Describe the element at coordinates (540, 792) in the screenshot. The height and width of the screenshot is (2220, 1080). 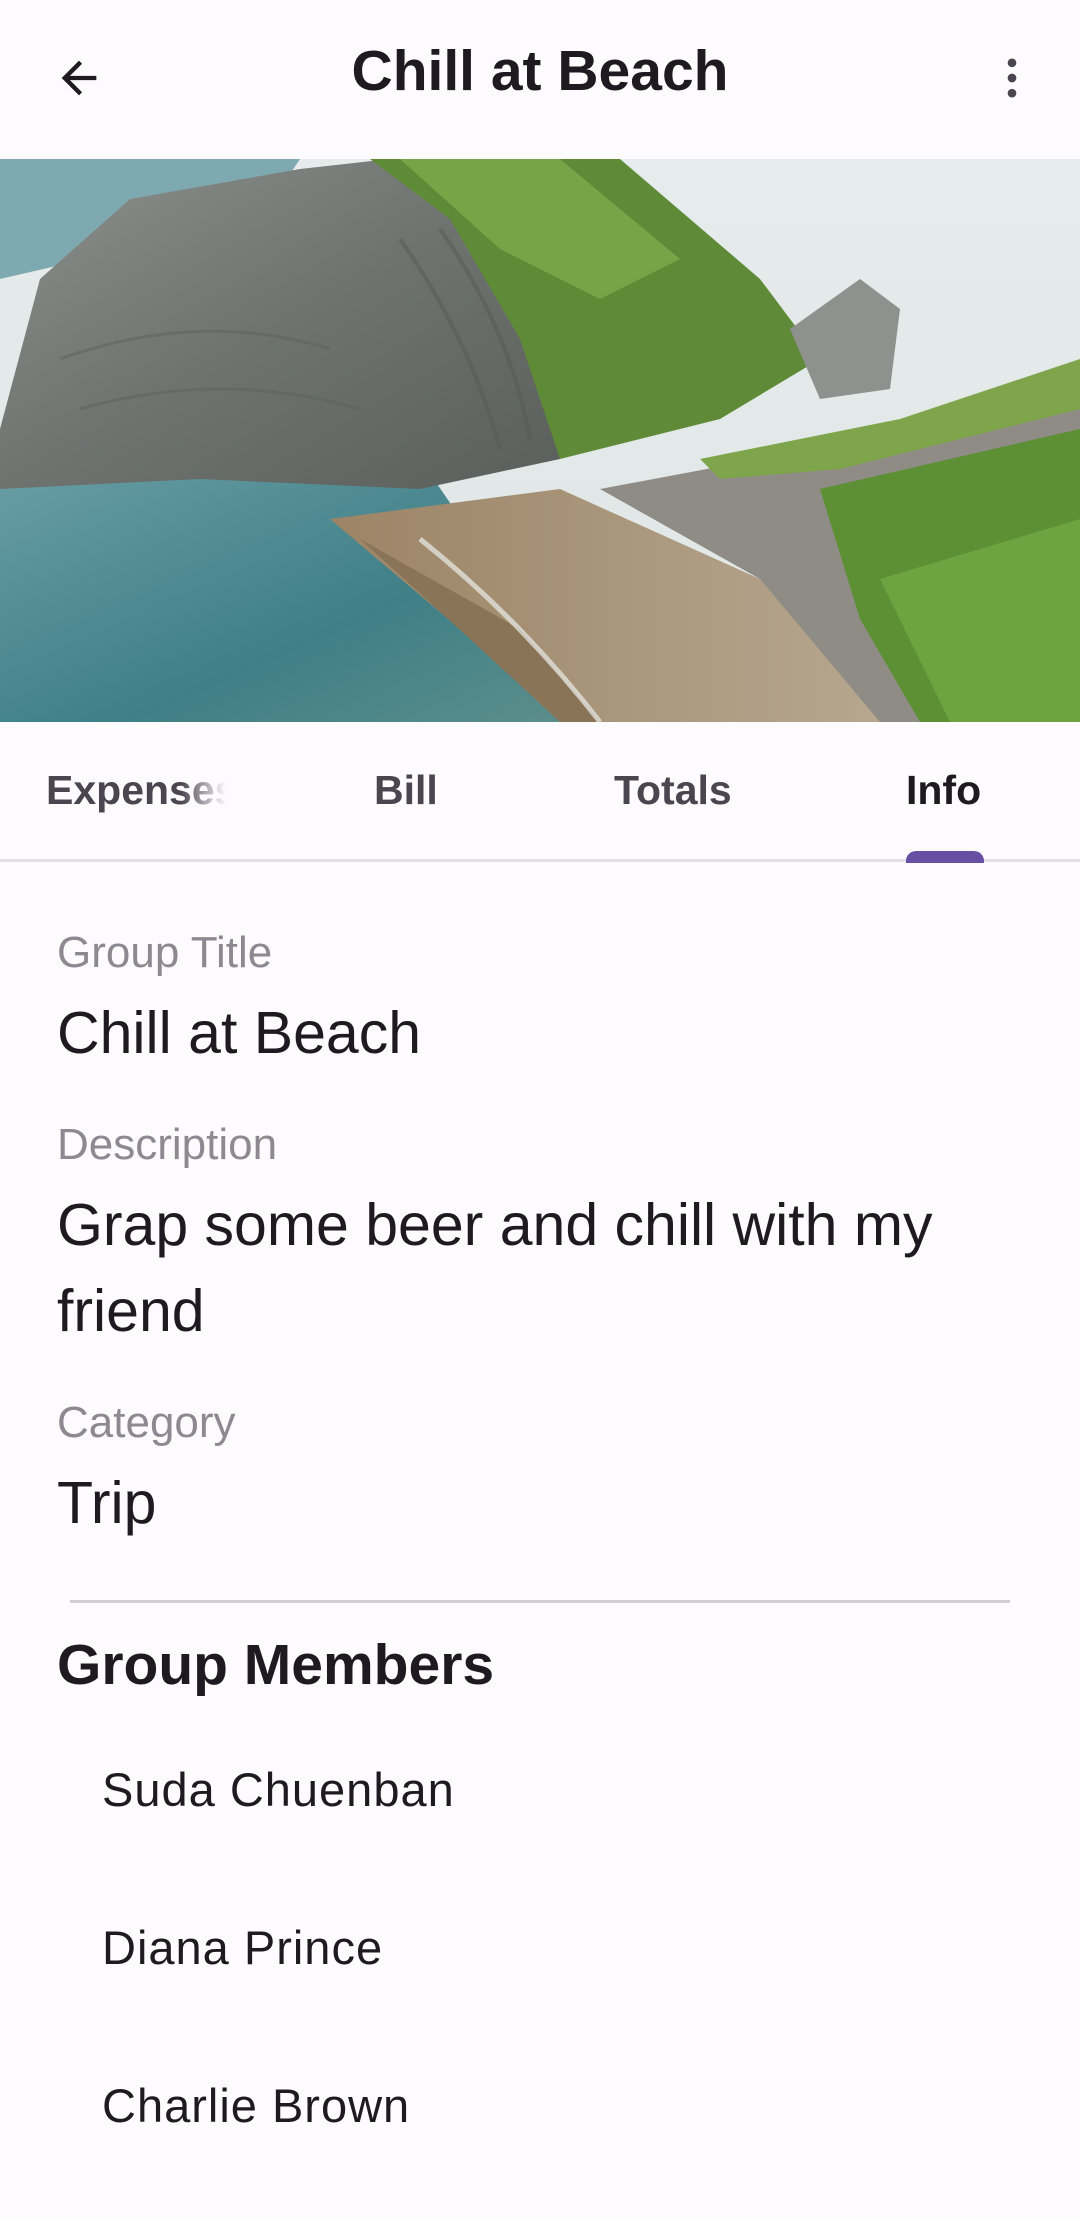
I see `tab-bar: Expenses Bill Totals Info` at that location.